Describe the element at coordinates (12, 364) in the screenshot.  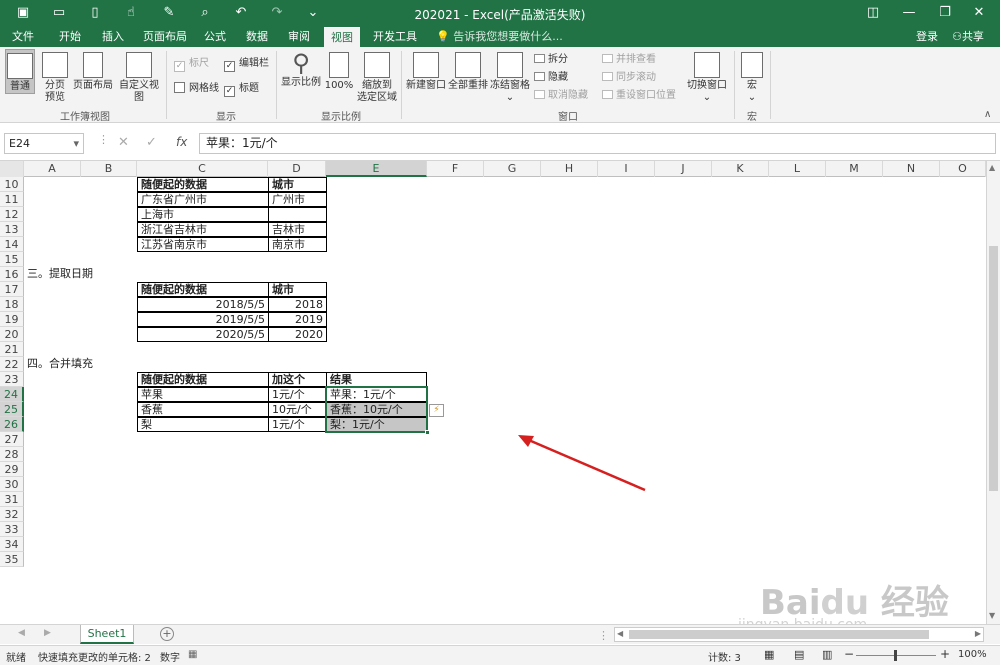
I see `row-header: 22` at that location.